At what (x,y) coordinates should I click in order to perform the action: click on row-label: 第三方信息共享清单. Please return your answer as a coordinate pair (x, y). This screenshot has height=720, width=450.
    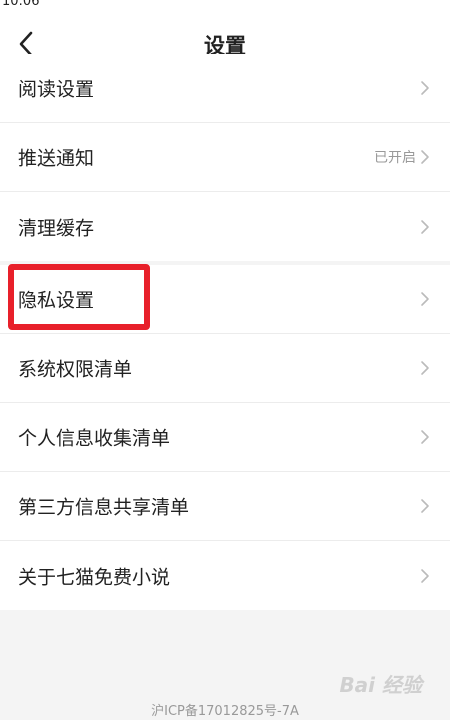
    Looking at the image, I should click on (104, 507).